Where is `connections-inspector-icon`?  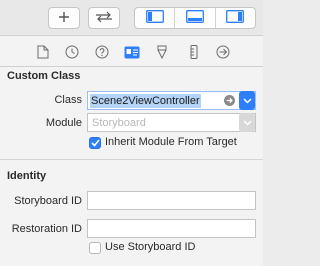
connections-inspector-icon is located at coordinates (223, 52).